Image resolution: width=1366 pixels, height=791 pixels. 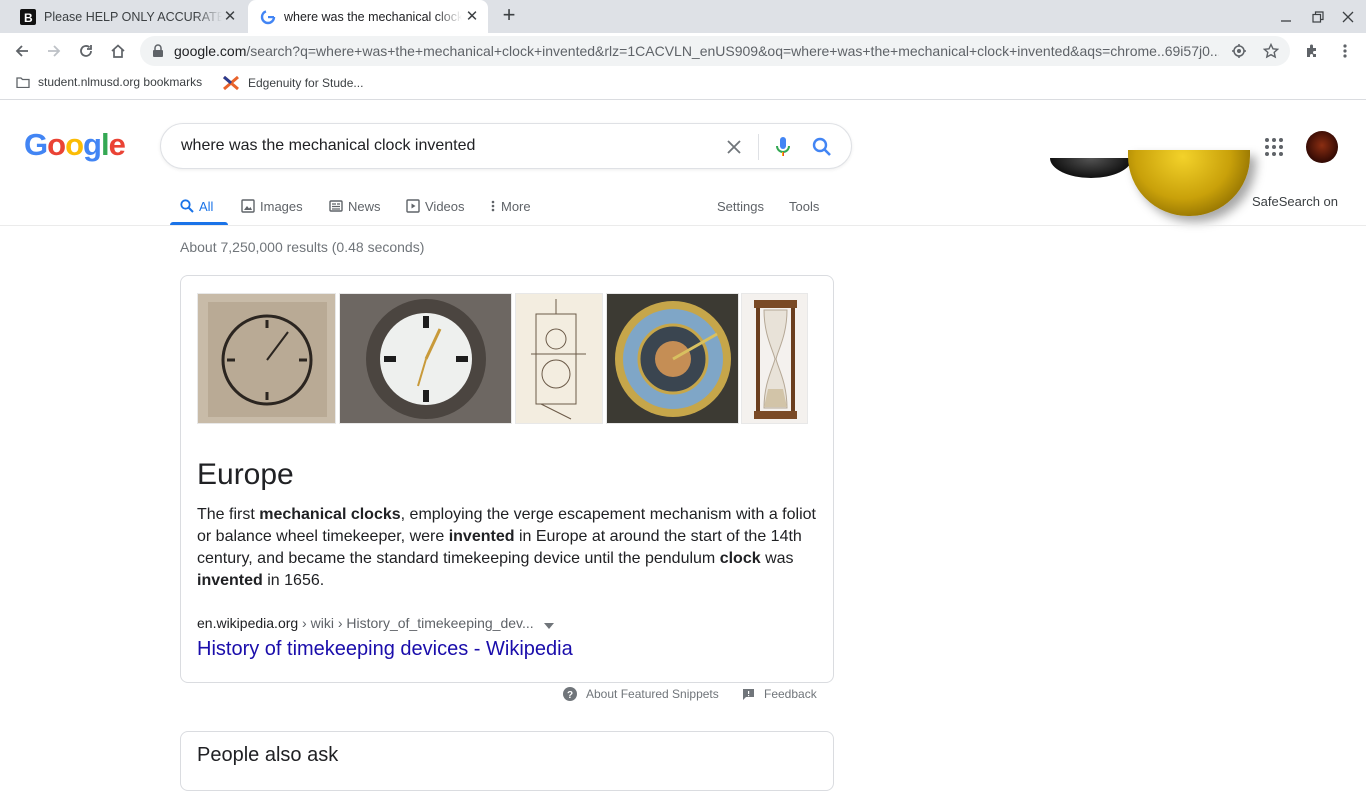 I want to click on video-icon, so click(x=413, y=206).